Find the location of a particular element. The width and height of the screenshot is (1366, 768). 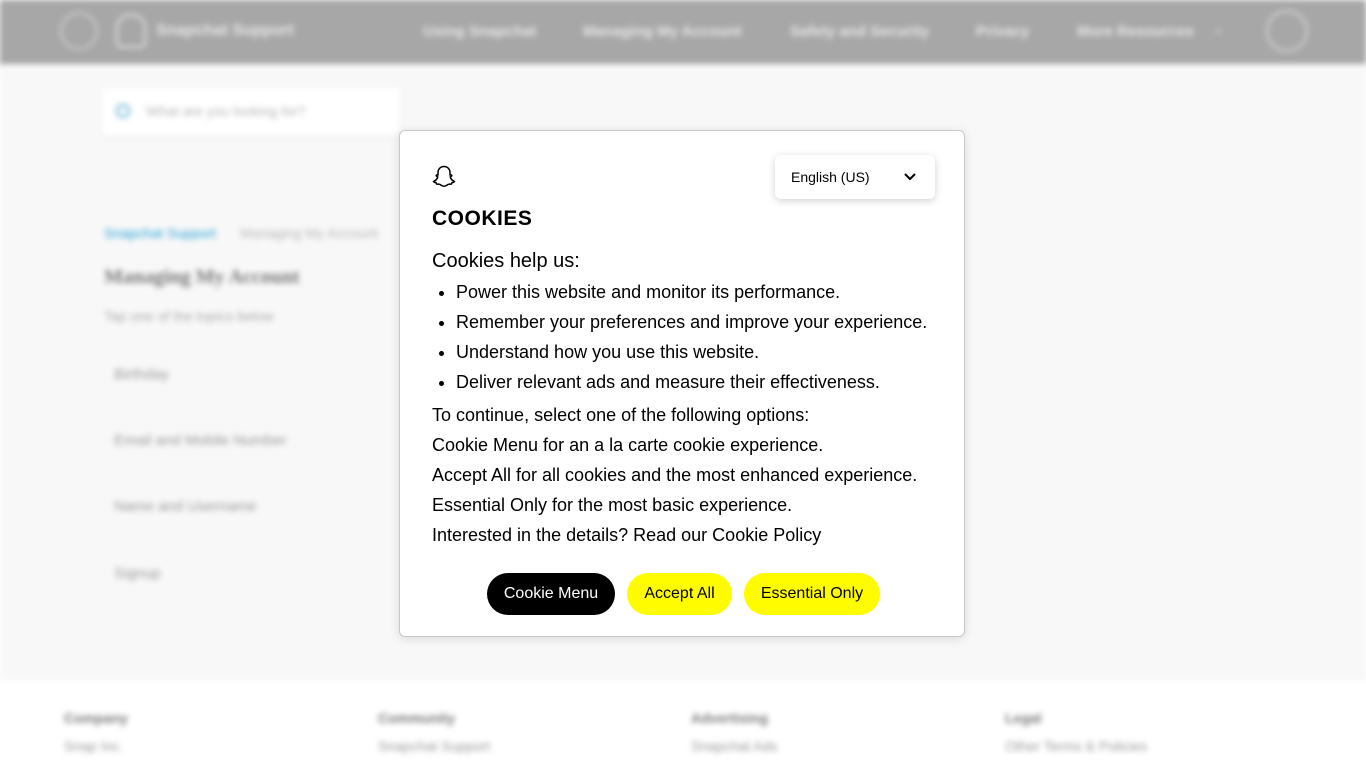

nav-item-managing-my-account: Managing My Account is located at coordinates (662, 31).